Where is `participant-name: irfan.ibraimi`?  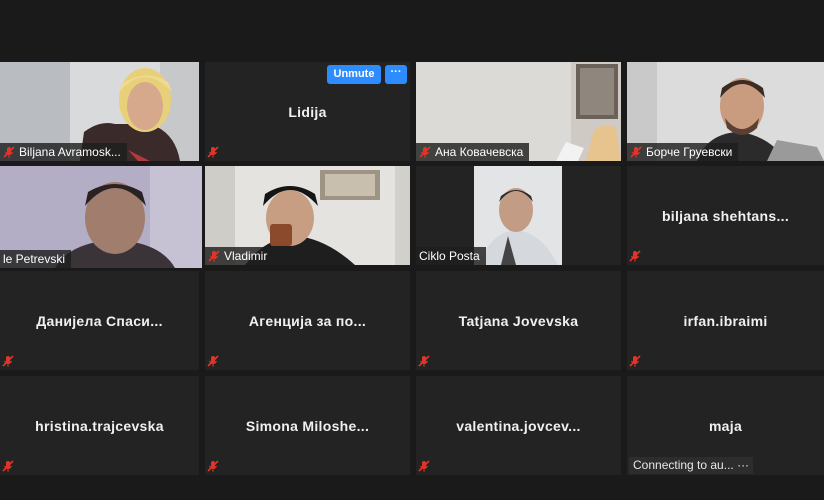
participant-name: irfan.ibraimi is located at coordinates (725, 320).